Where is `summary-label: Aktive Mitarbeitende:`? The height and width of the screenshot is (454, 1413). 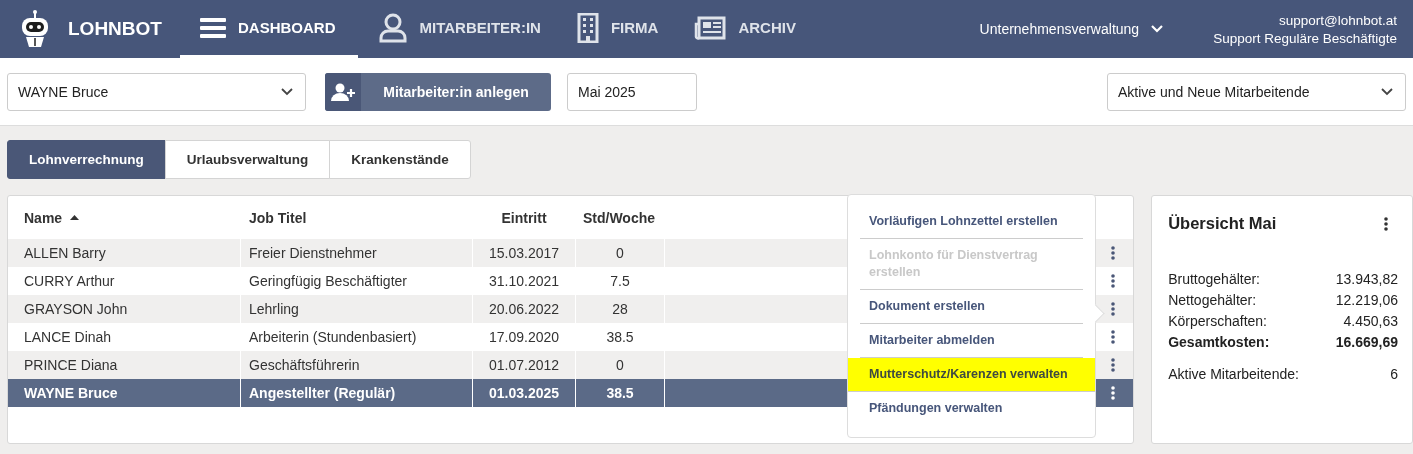
summary-label: Aktive Mitarbeitende: is located at coordinates (1233, 374).